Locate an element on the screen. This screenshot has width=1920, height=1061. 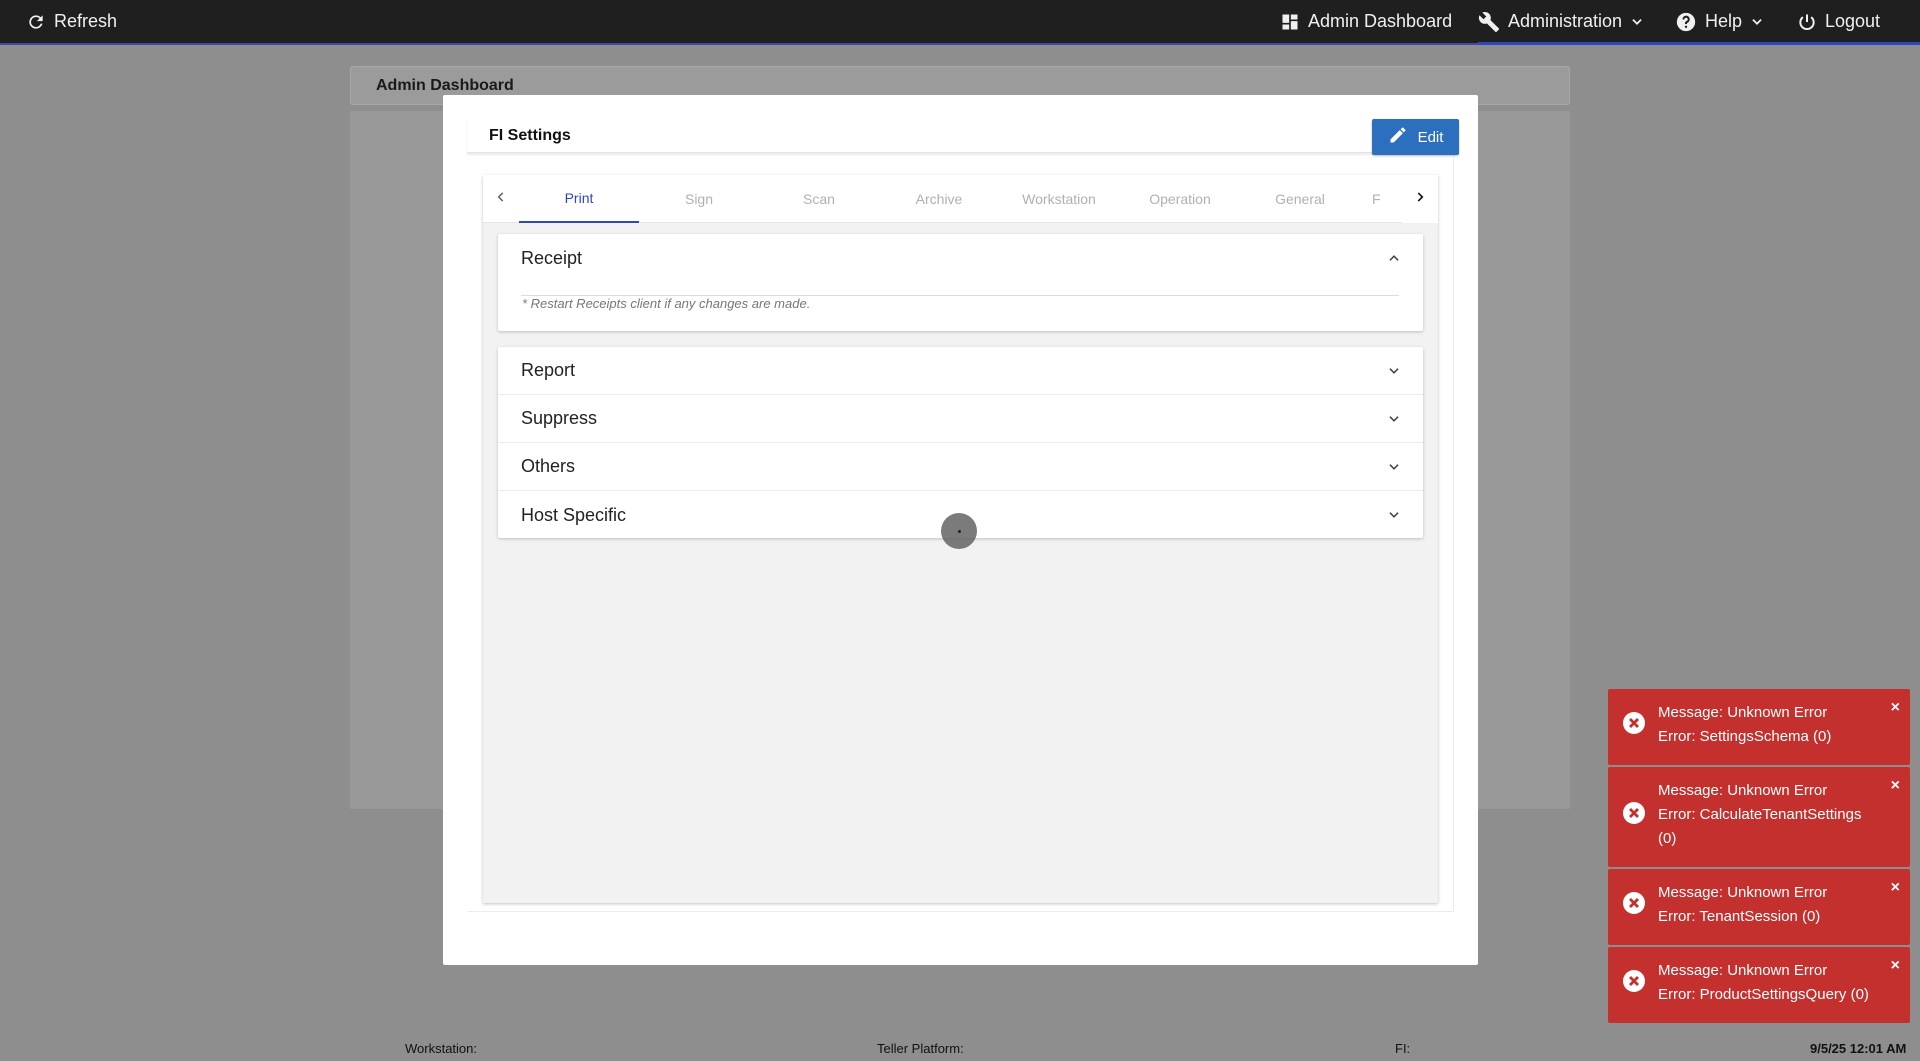
toast-error: Error: TenantSession (0) is located at coordinates (1739, 916).